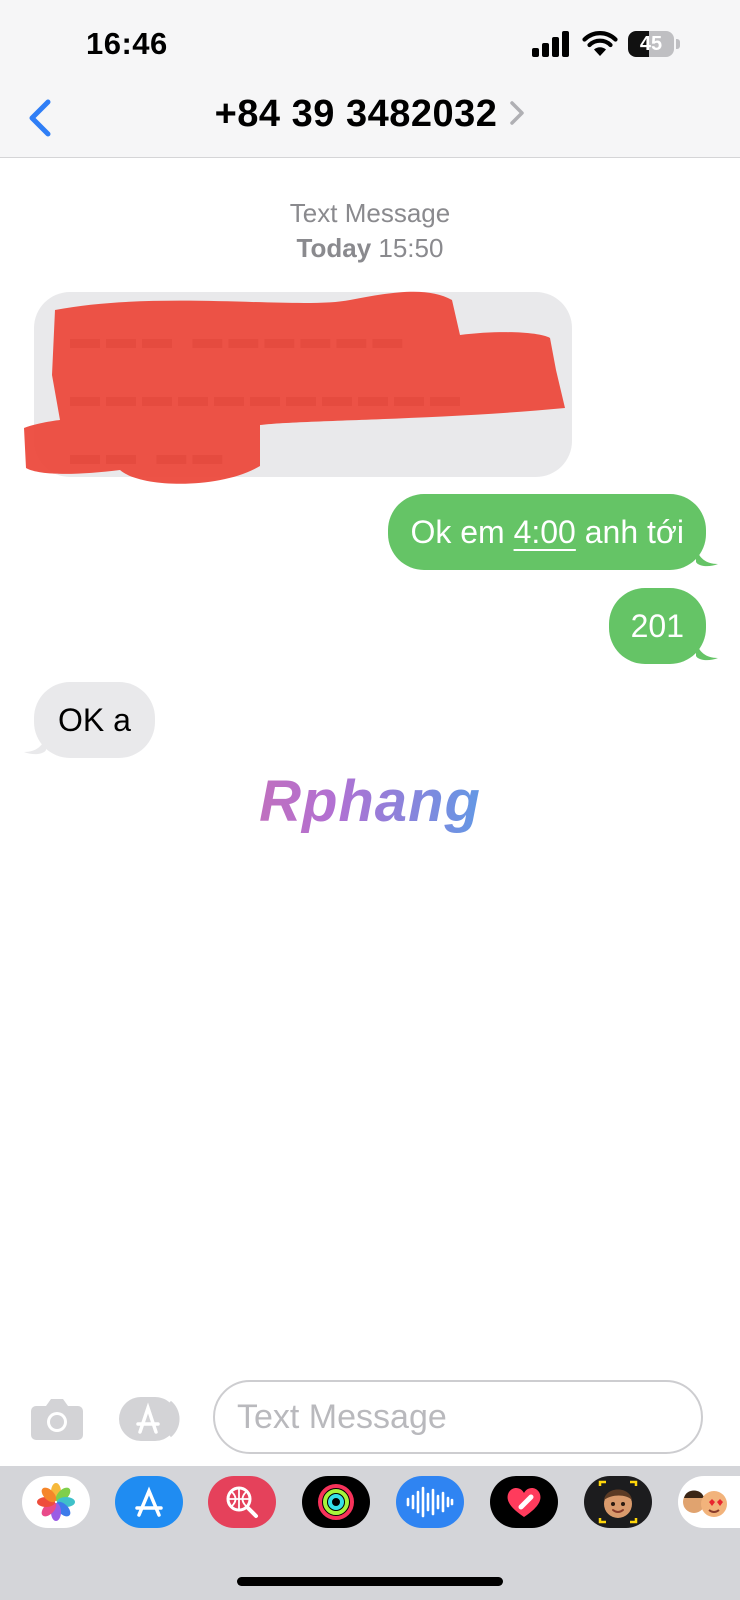 This screenshot has height=1600, width=740. Describe the element at coordinates (678, 44) in the screenshot. I see `battery-cap` at that location.